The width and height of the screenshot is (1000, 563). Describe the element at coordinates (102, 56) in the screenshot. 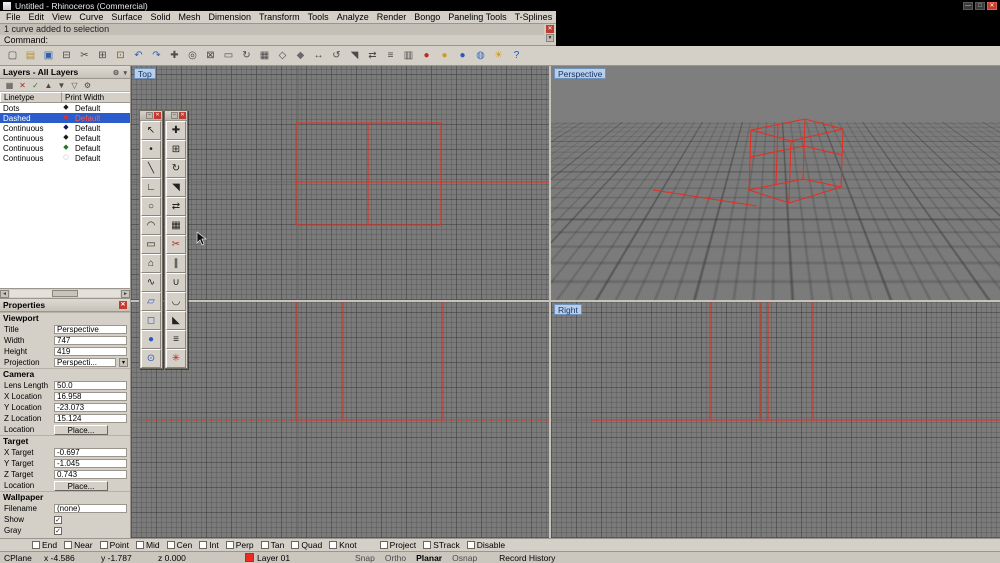

I see `copy-clipboard-icon: ⊞` at that location.